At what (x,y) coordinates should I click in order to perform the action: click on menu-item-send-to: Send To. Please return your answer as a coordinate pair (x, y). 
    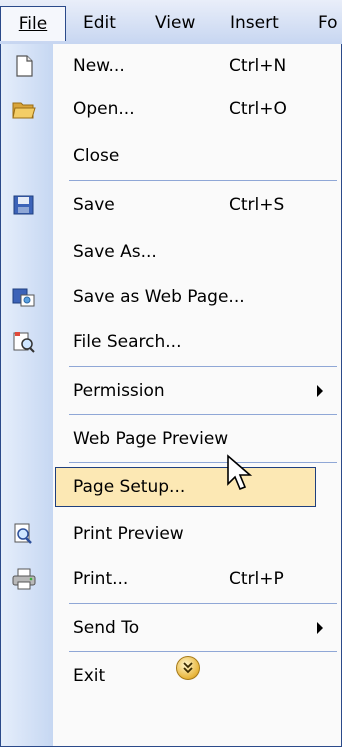
    Looking at the image, I should click on (171, 628).